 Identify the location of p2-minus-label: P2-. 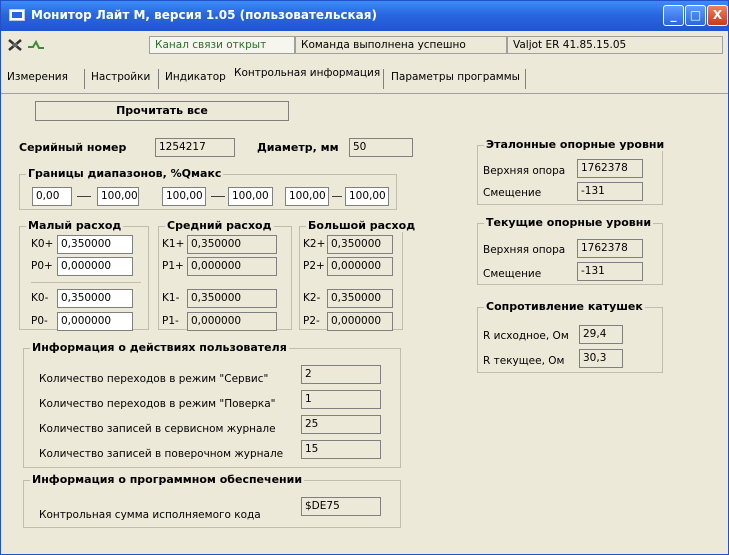
(311, 321).